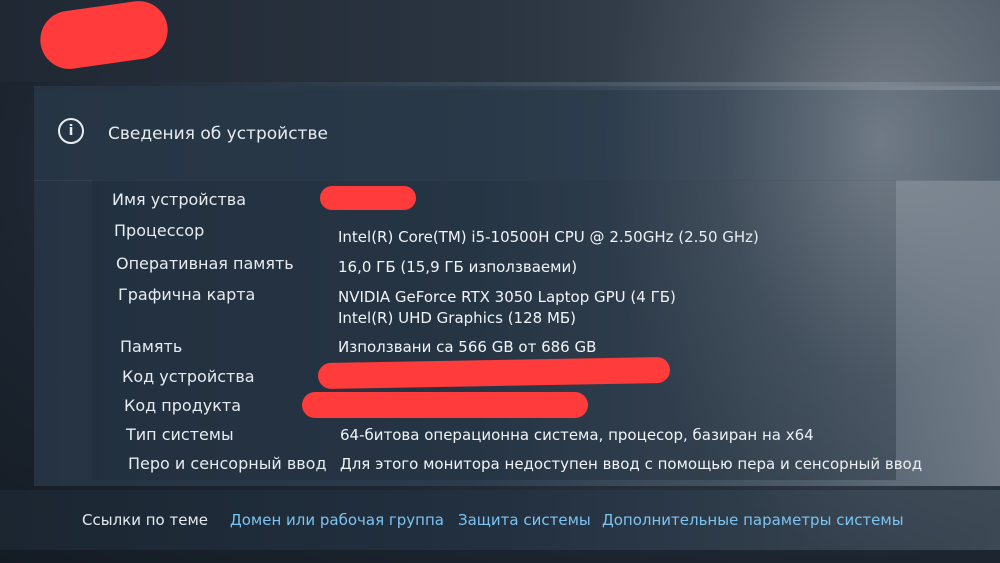 Image resolution: width=1000 pixels, height=563 pixels. What do you see at coordinates (458, 267) in the screenshot?
I see `ram-value: 16,0 ГБ (15,9 ГБ използваеми)` at bounding box center [458, 267].